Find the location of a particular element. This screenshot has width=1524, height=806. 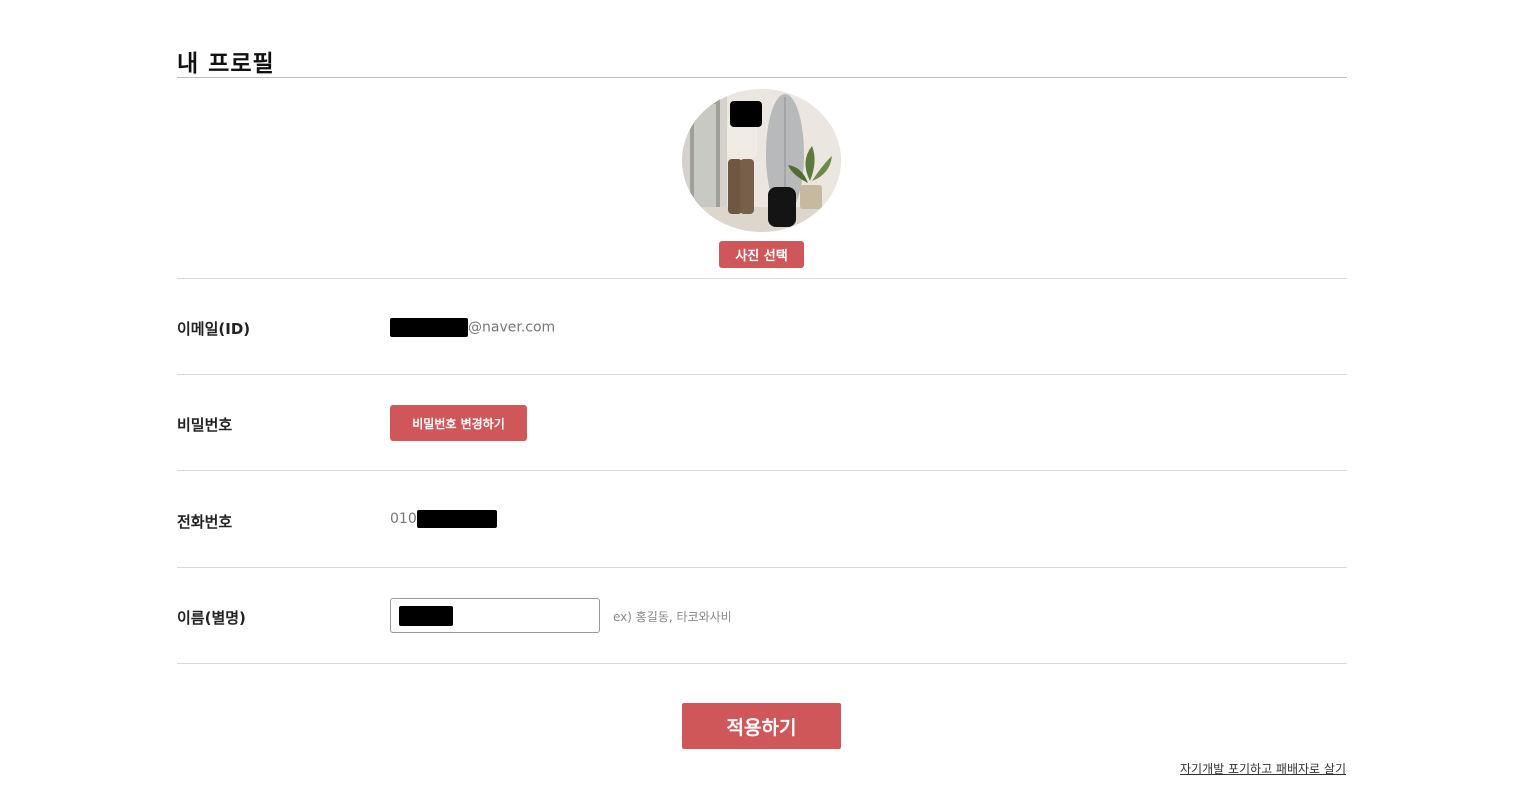

email-label: 이메일(ID) is located at coordinates (214, 329).